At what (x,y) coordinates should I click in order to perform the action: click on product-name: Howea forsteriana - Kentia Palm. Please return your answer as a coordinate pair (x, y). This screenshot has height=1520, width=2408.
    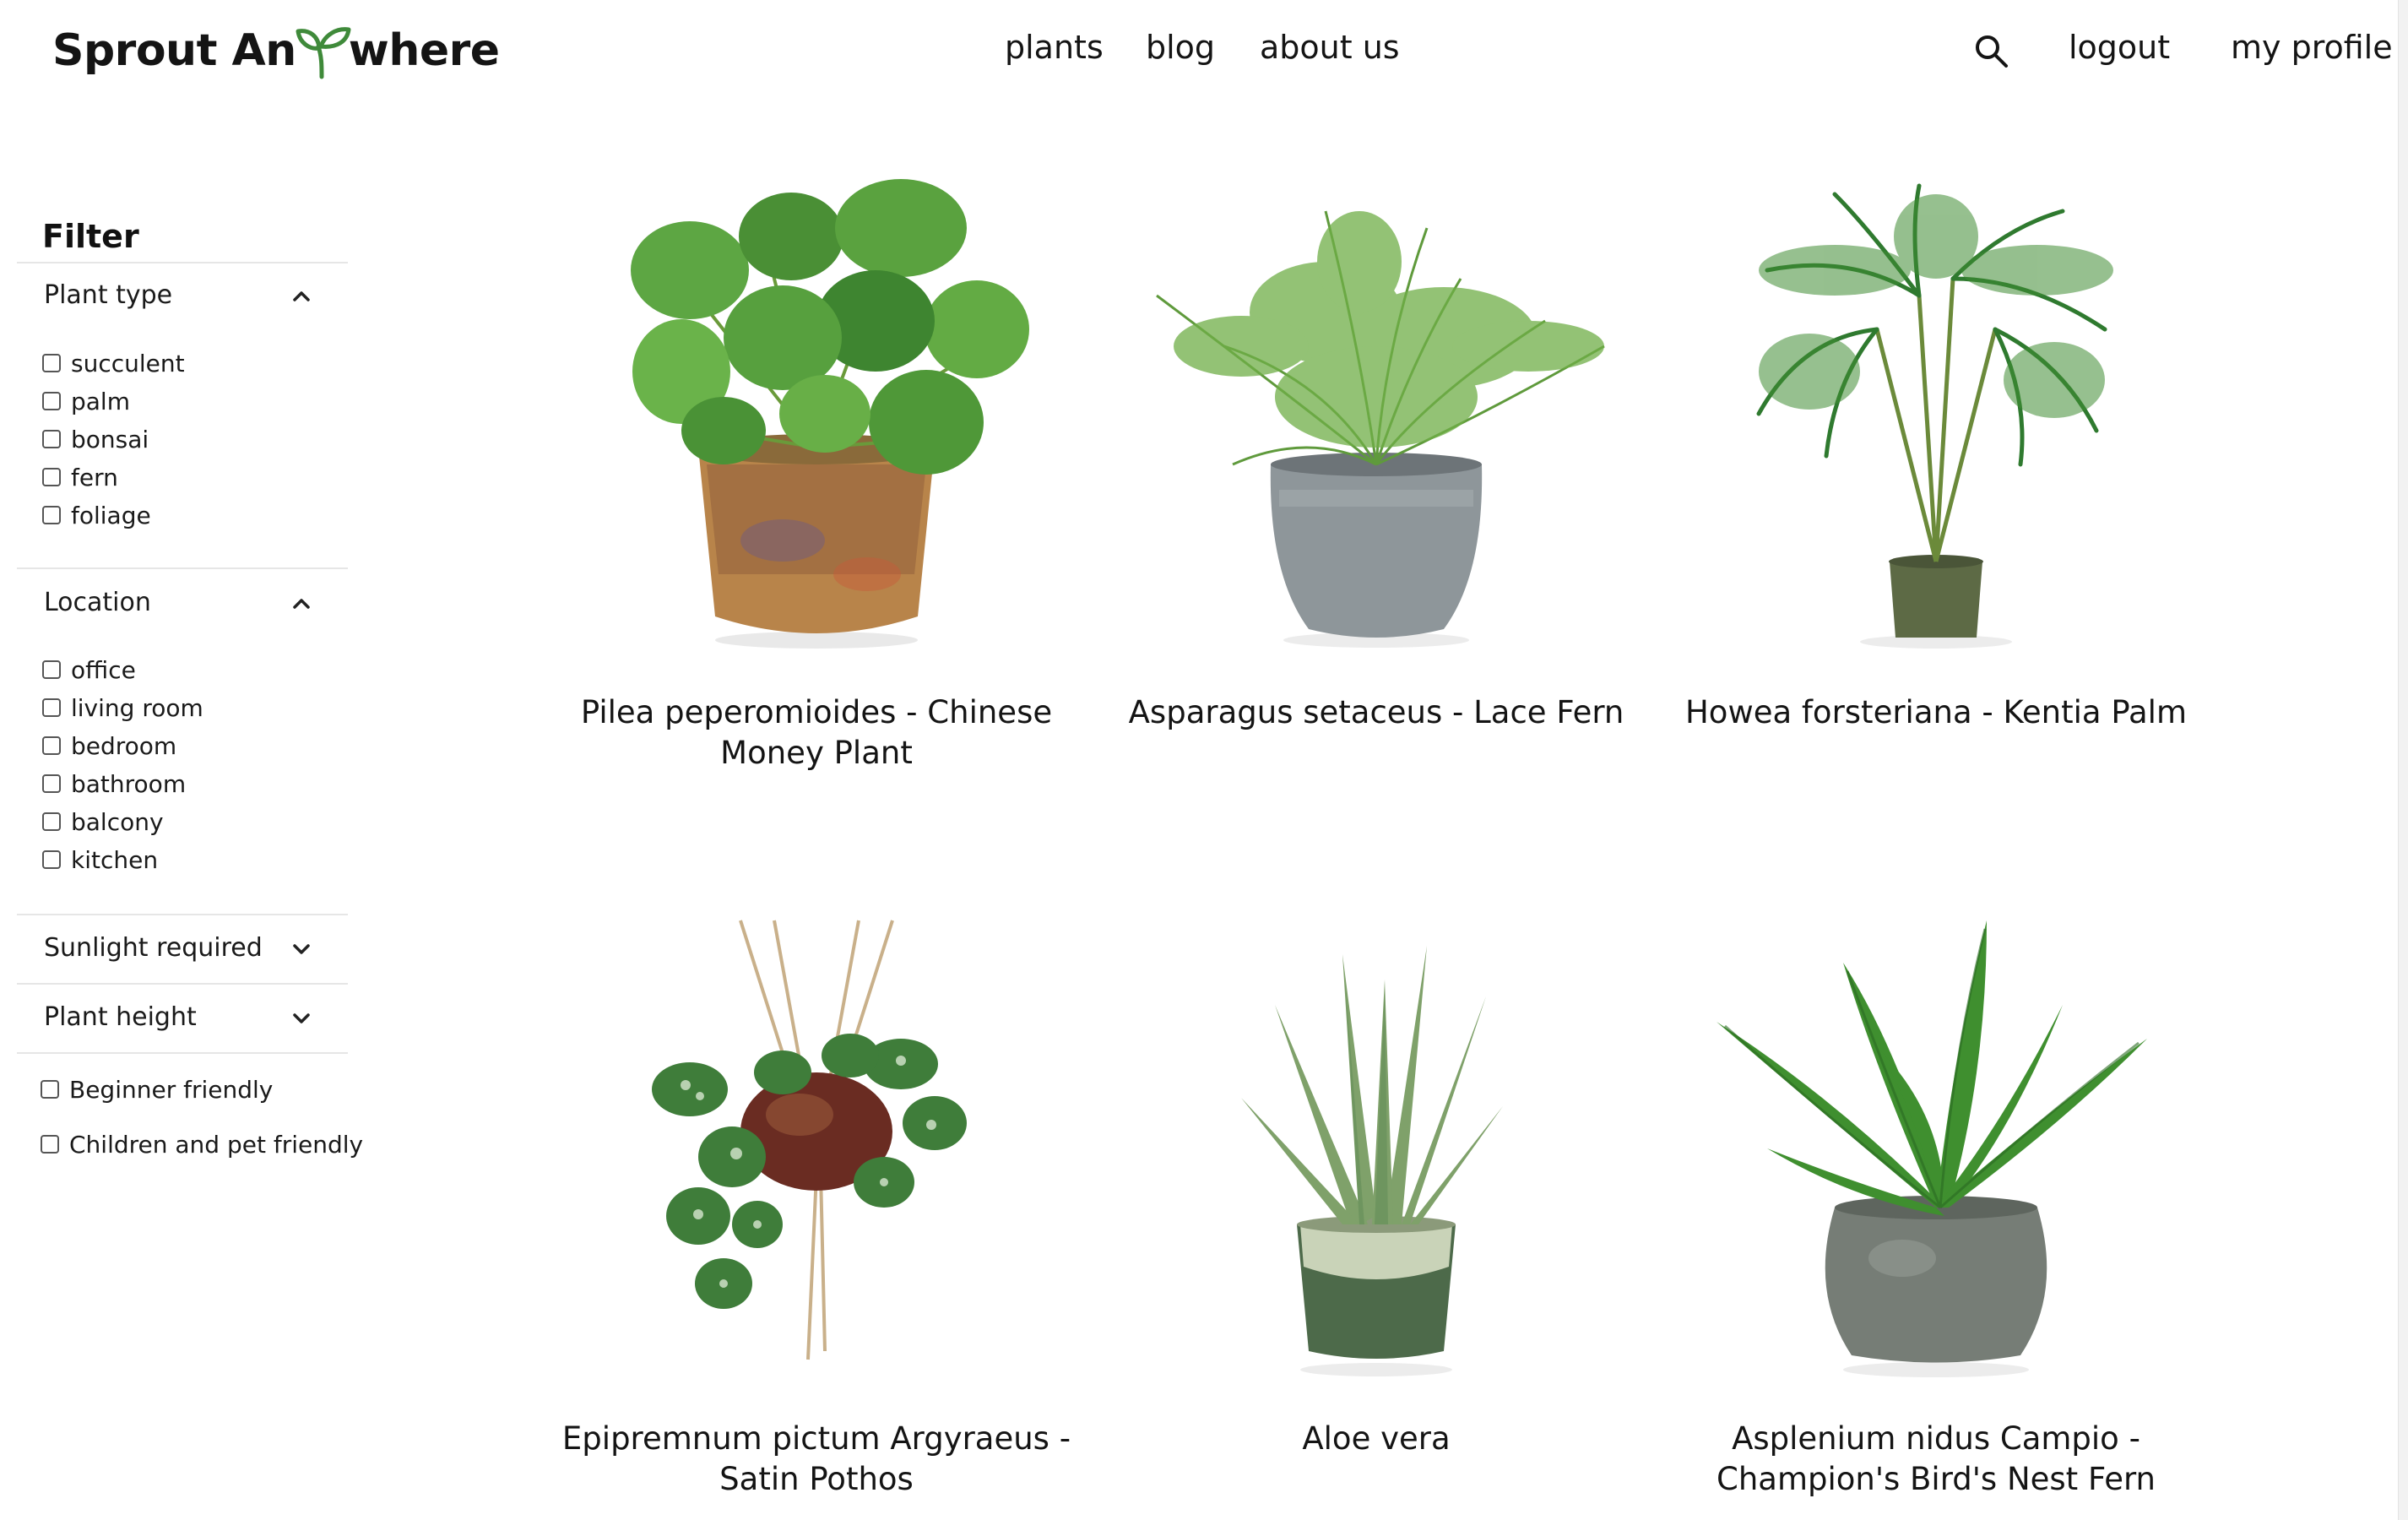
    Looking at the image, I should click on (1936, 712).